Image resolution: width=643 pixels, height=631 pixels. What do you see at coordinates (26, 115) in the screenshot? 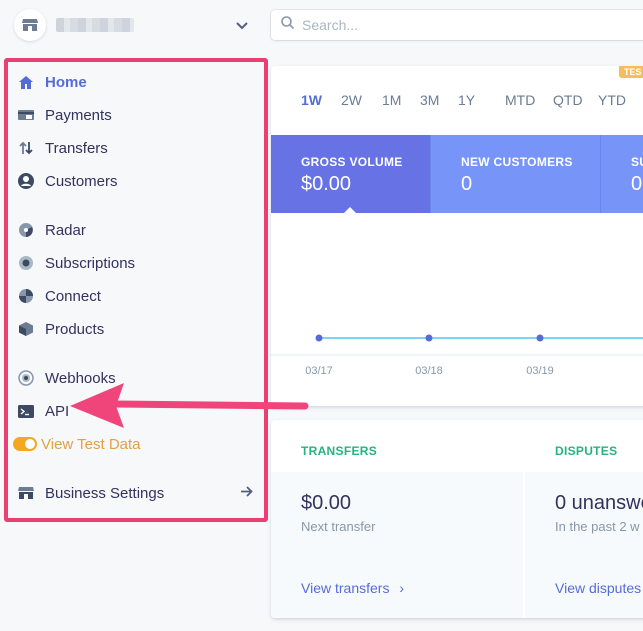
I see `payments-icon` at bounding box center [26, 115].